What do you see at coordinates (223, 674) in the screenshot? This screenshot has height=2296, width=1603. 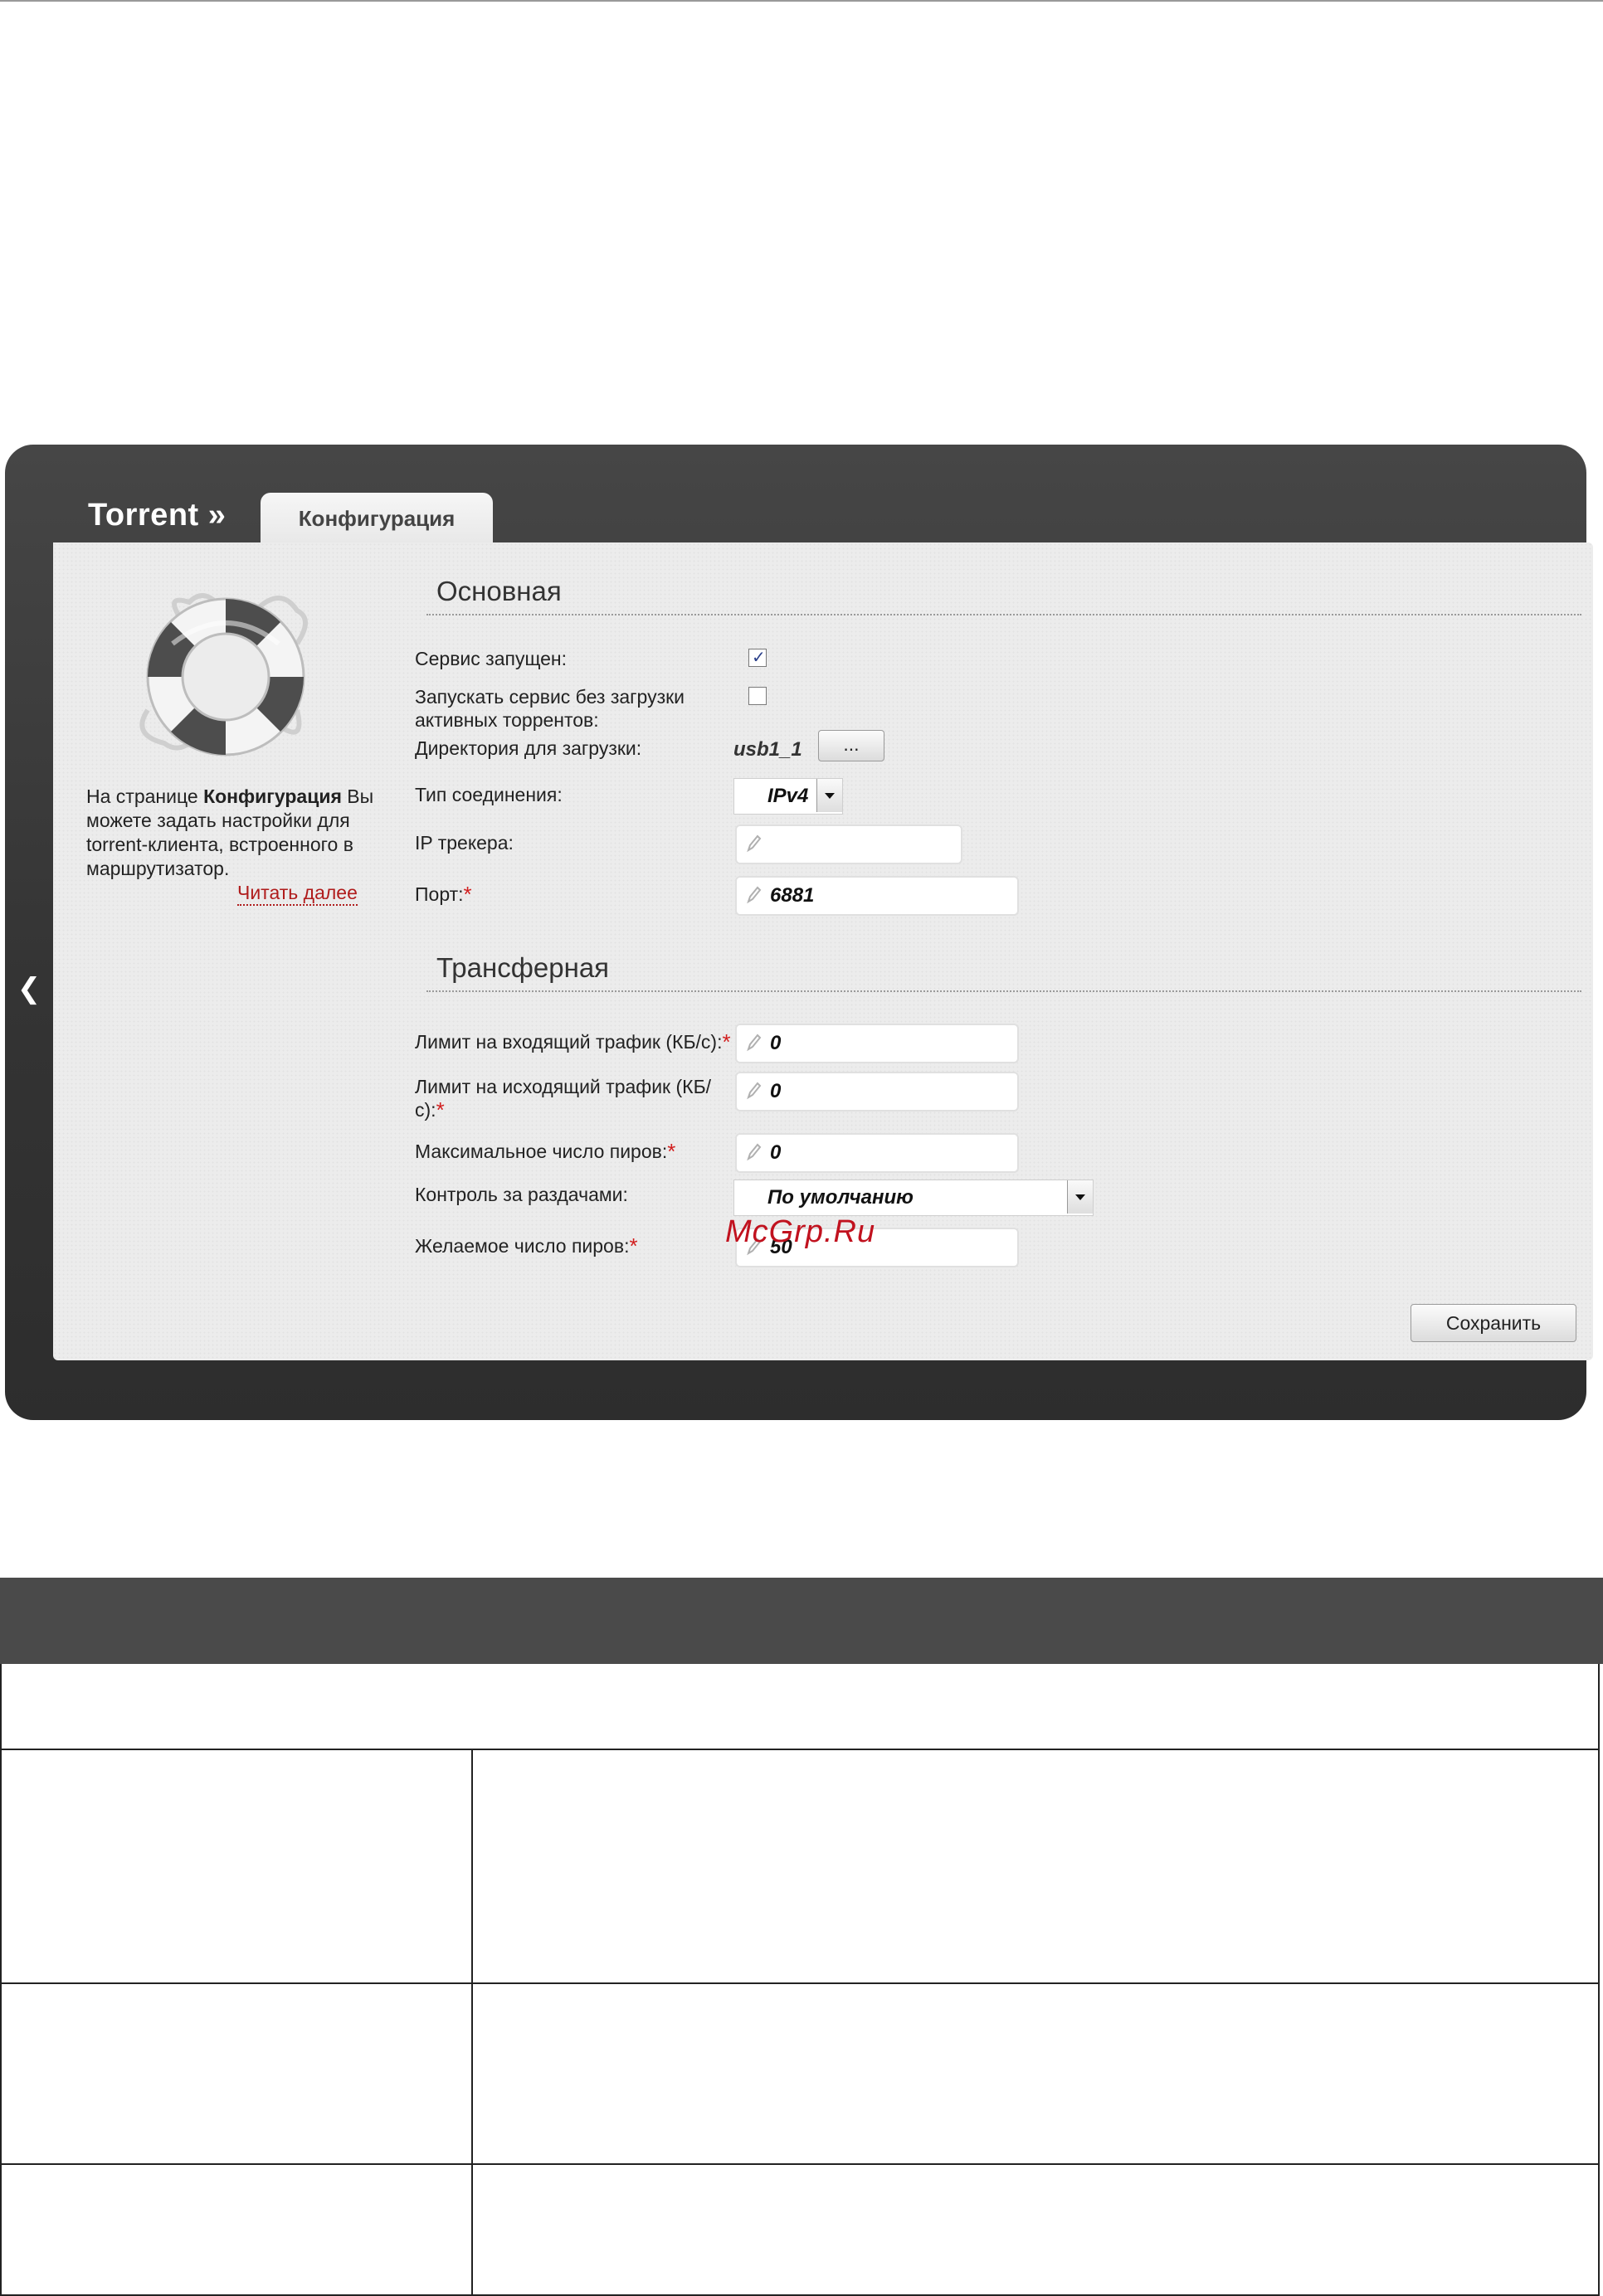 I see `lifebuoy-icon` at bounding box center [223, 674].